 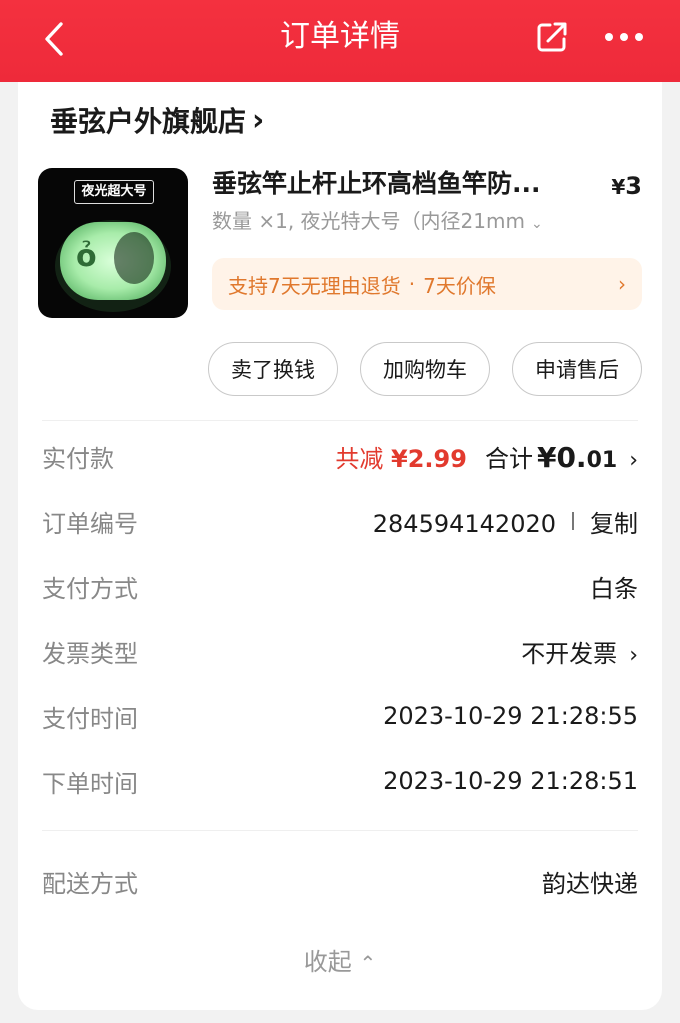 I want to click on paid-value: 共减 ¥2.99 合计 ¥0.01 ›, so click(x=486, y=457).